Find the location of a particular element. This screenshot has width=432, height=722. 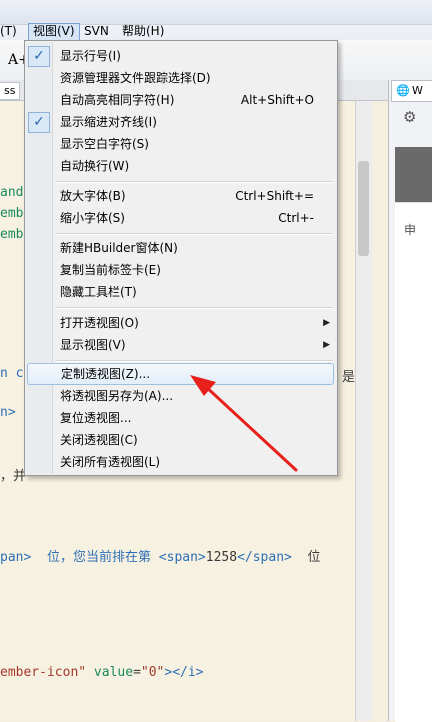

menu-item-label: 新建HBuilder窗体(N) is located at coordinates (119, 248).